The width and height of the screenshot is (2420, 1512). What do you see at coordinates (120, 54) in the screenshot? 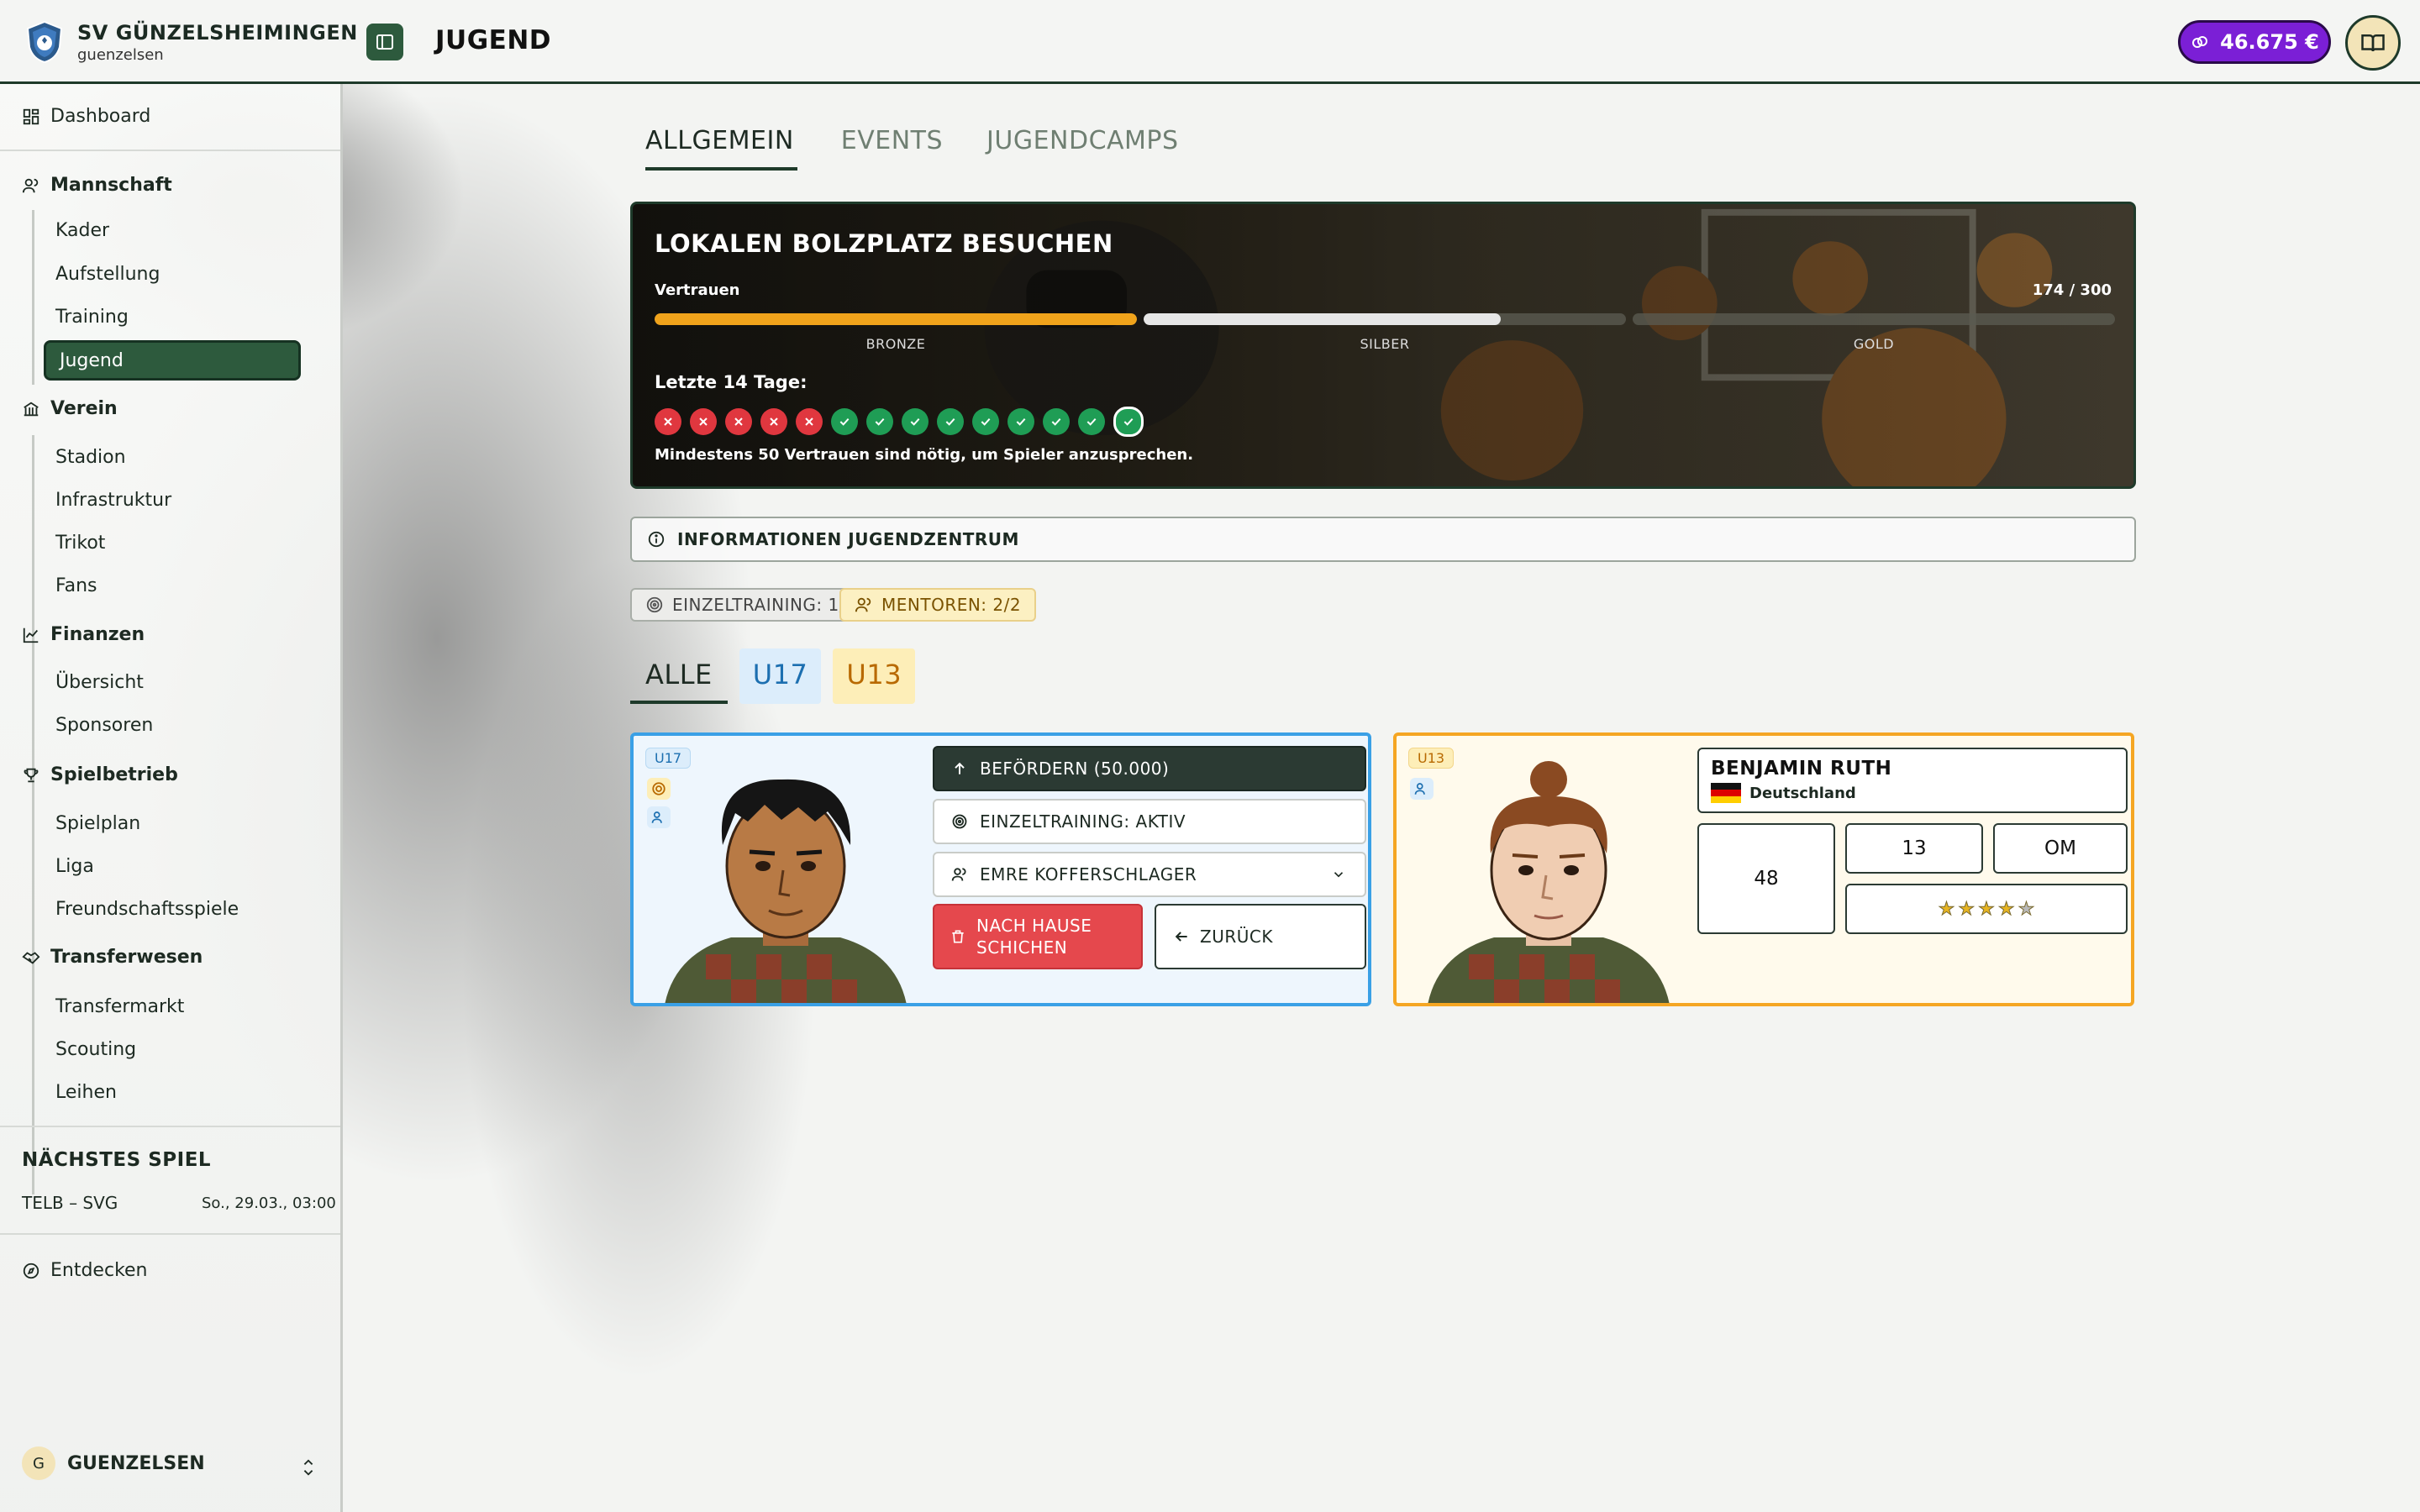
I see `club-username: guenzelsen` at bounding box center [120, 54].